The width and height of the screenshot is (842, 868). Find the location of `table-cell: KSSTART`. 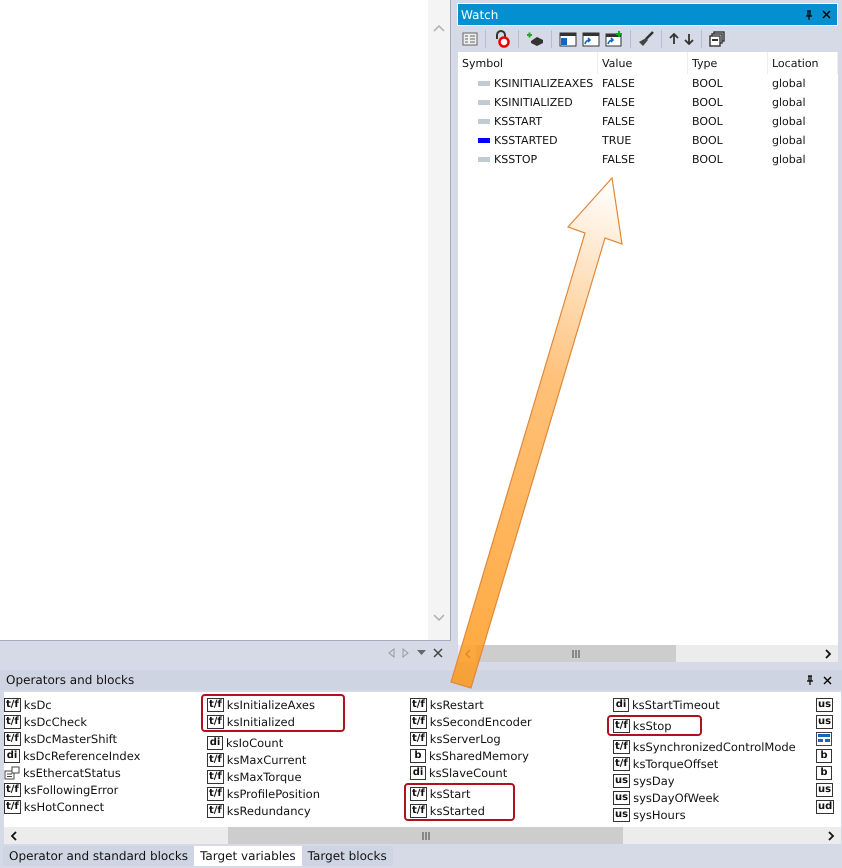

table-cell: KSSTART is located at coordinates (518, 121).